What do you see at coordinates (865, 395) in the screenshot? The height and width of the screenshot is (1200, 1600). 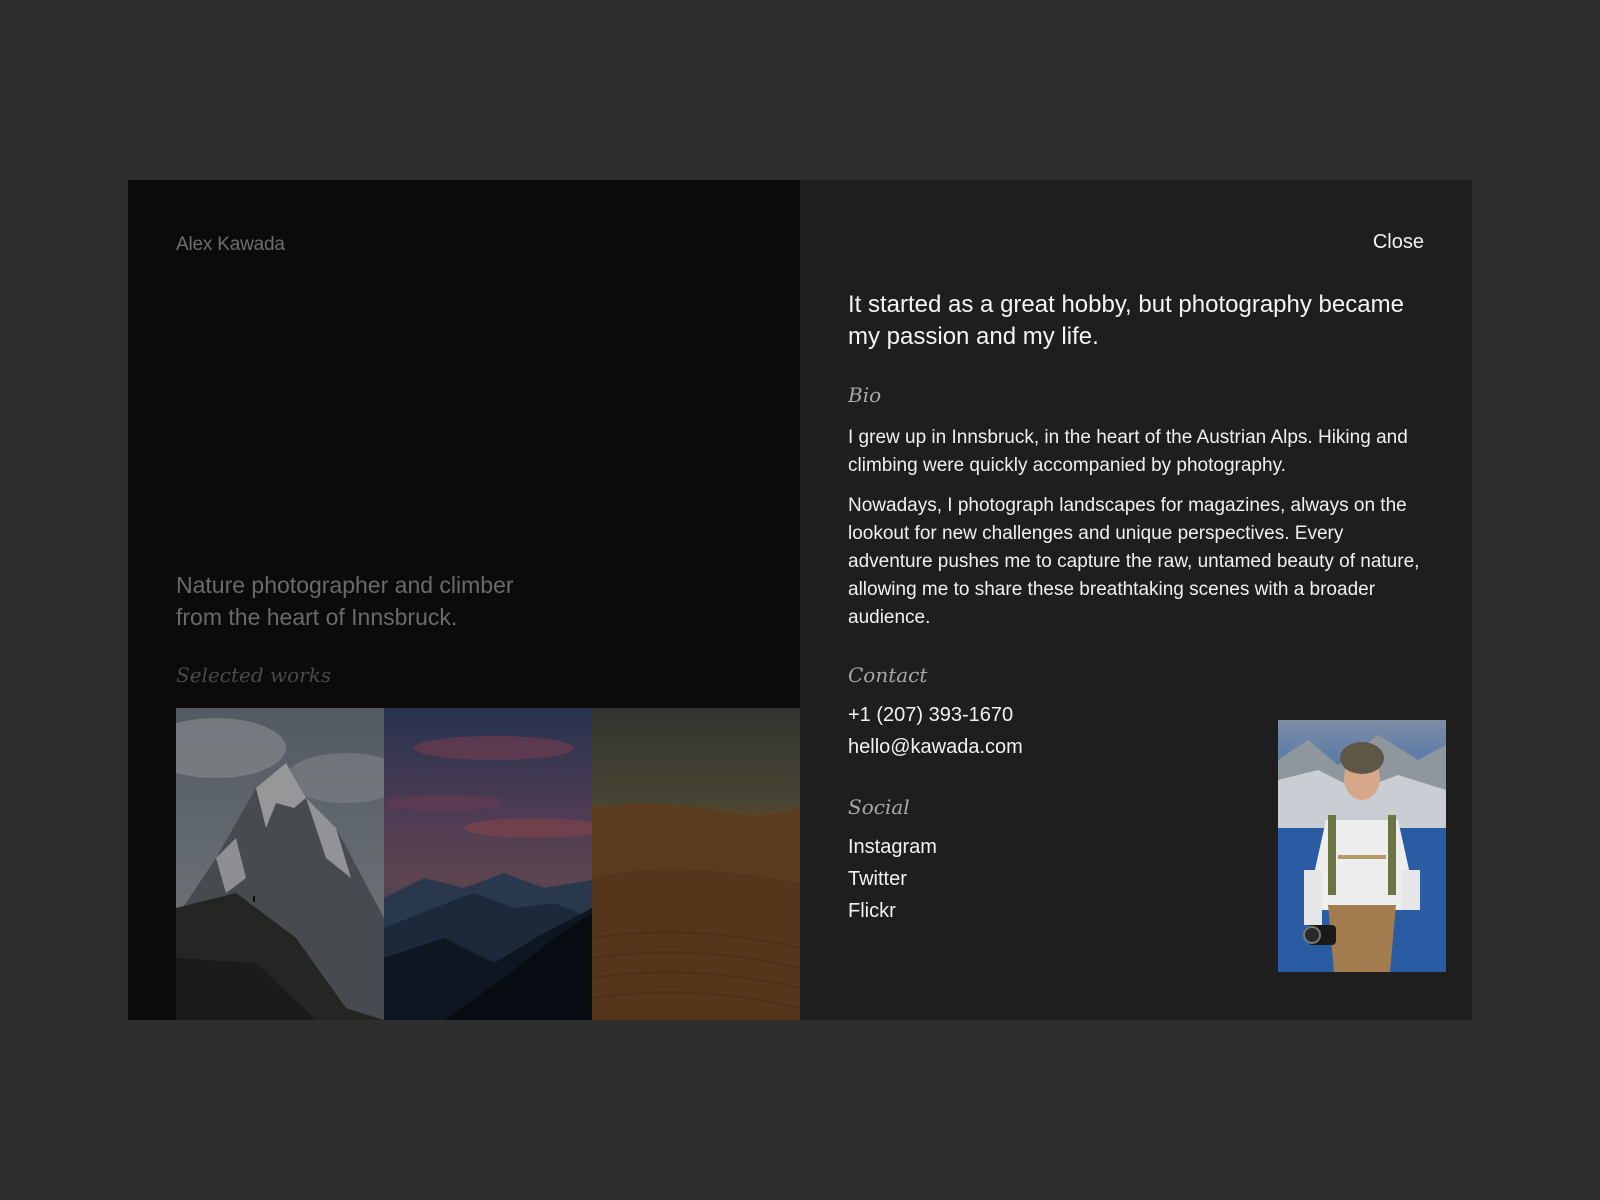 I see `bio-label: Bio` at bounding box center [865, 395].